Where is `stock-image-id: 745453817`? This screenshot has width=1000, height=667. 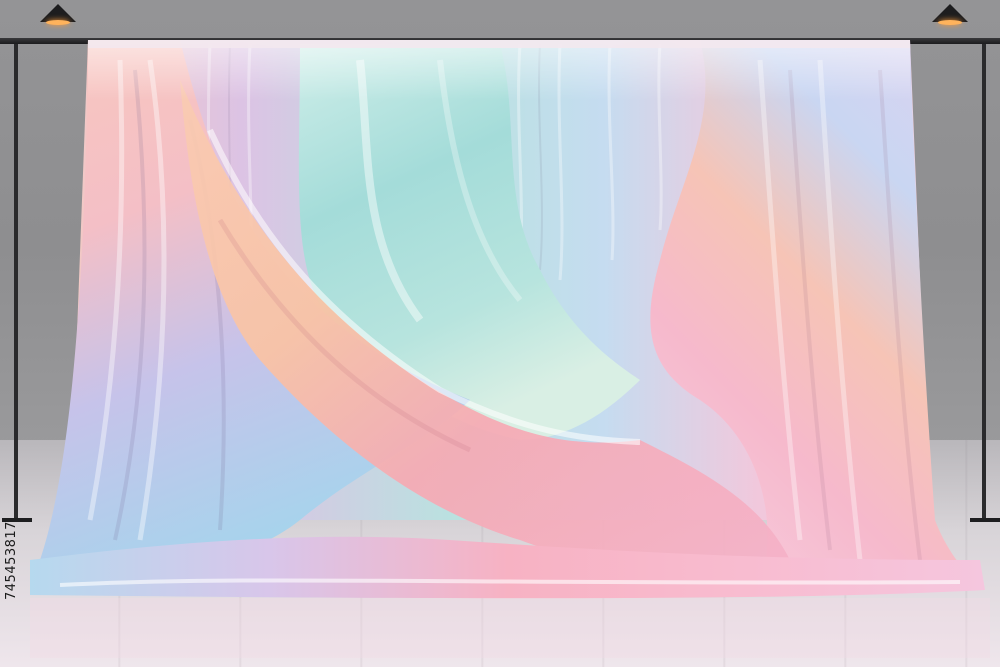
stock-image-id: 745453817 is located at coordinates (14, 515).